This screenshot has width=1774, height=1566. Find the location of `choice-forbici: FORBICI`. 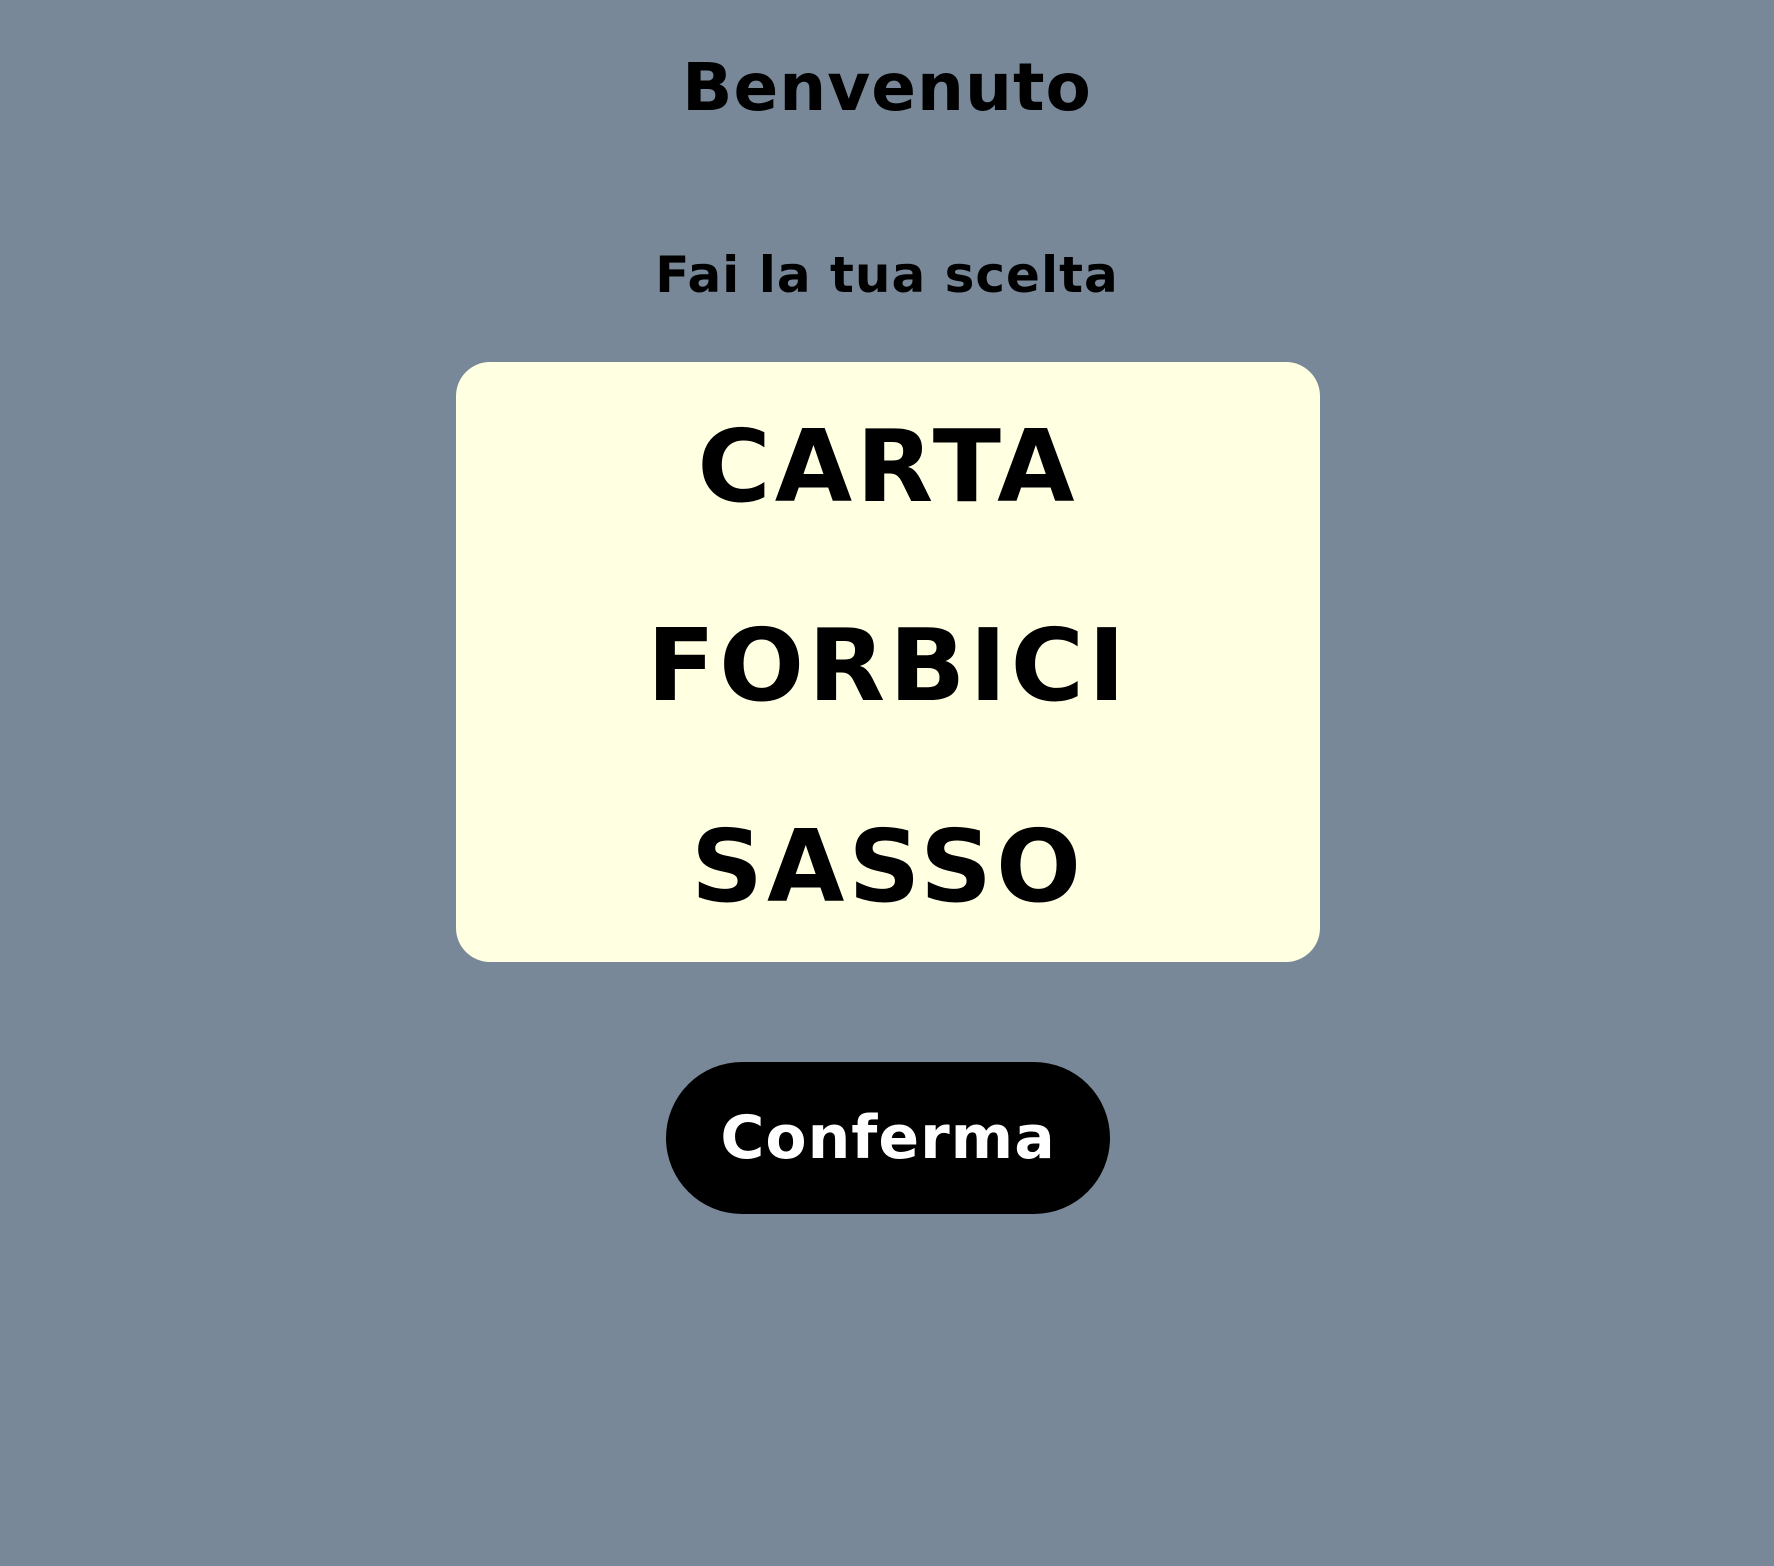

choice-forbici: FORBICI is located at coordinates (888, 666).